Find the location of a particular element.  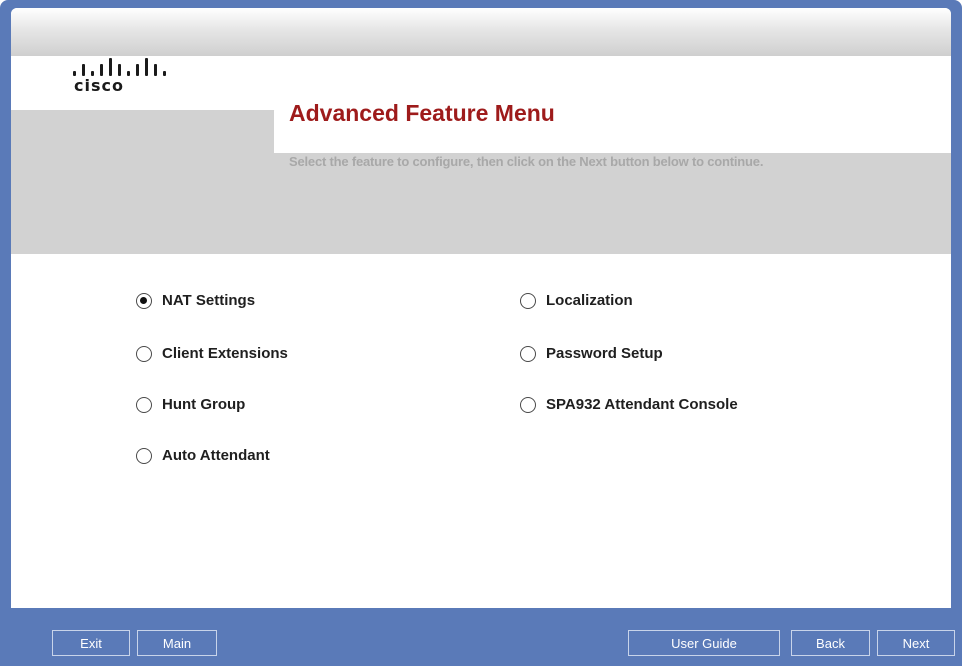

option-label: Password Setup is located at coordinates (604, 353).